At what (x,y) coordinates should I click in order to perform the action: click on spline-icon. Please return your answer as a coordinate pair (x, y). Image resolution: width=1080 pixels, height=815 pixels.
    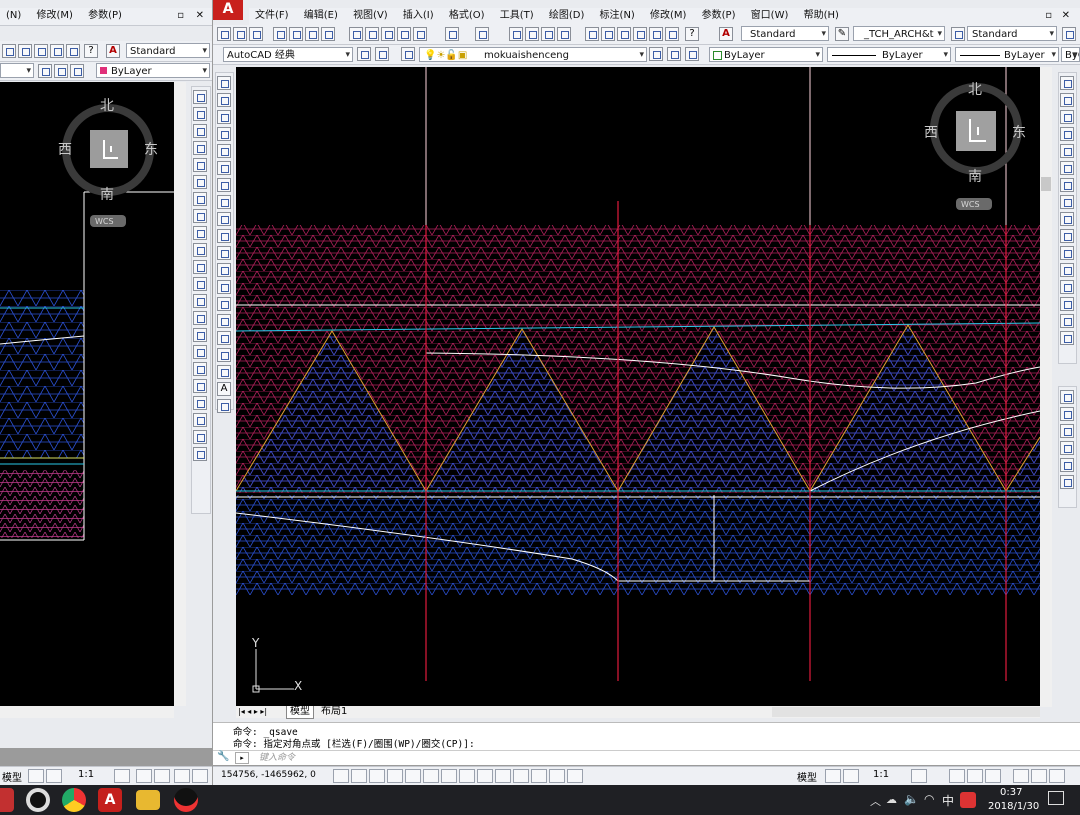
    Looking at the image, I should click on (224, 219).